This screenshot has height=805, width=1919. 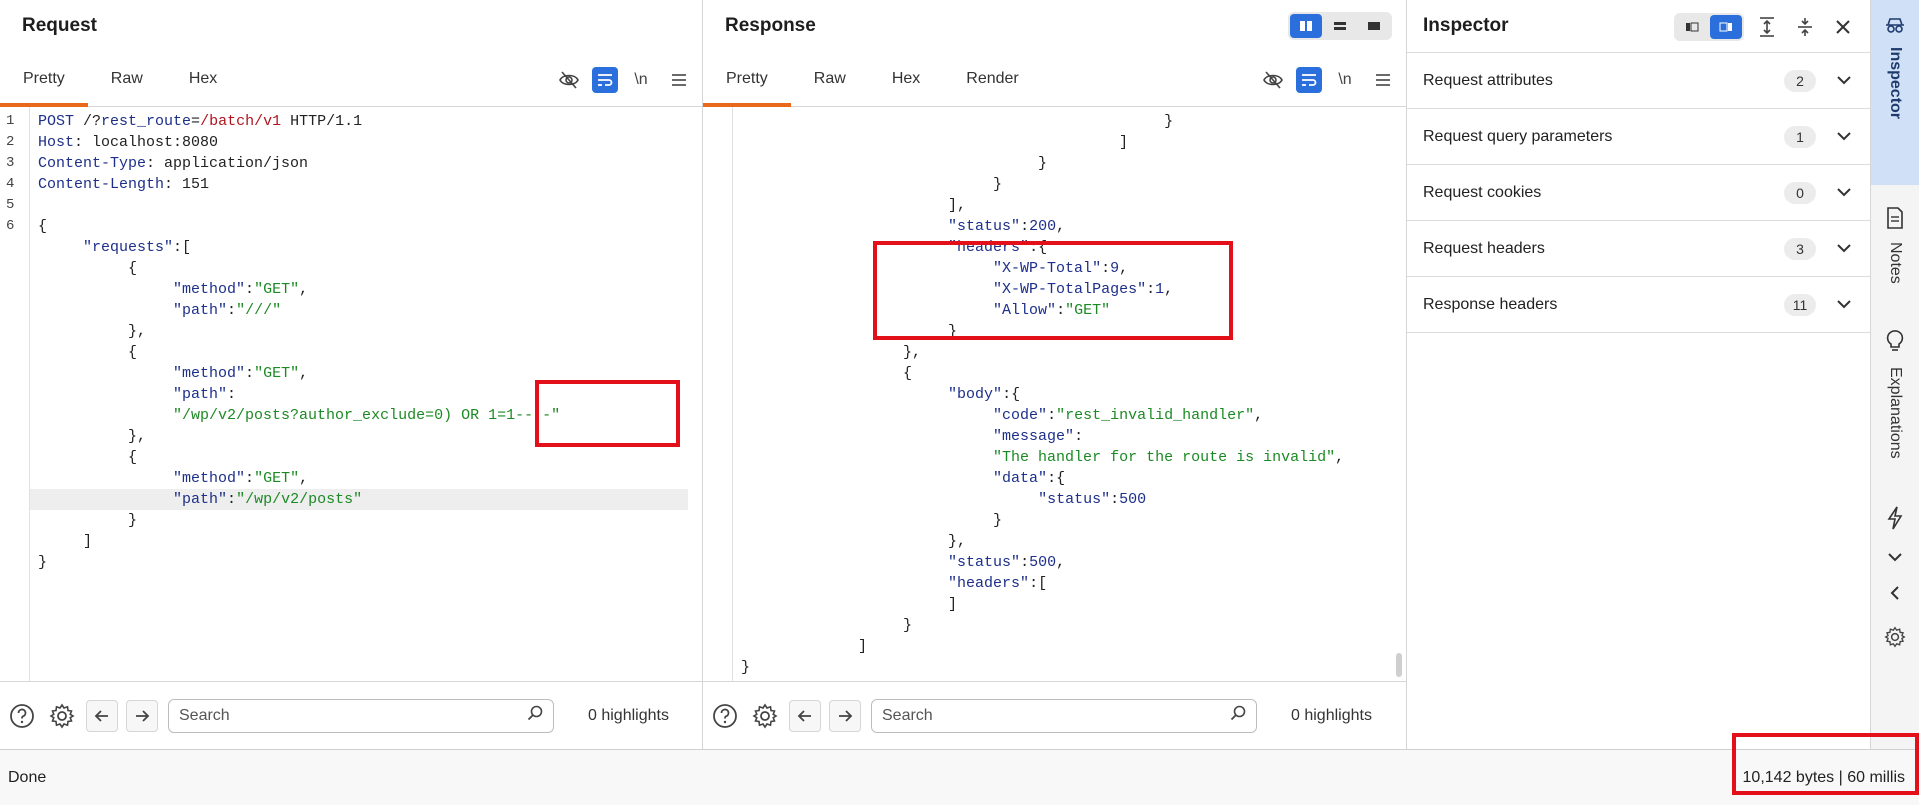 What do you see at coordinates (1025, 310) in the screenshot?
I see `code-token: "Allow"` at bounding box center [1025, 310].